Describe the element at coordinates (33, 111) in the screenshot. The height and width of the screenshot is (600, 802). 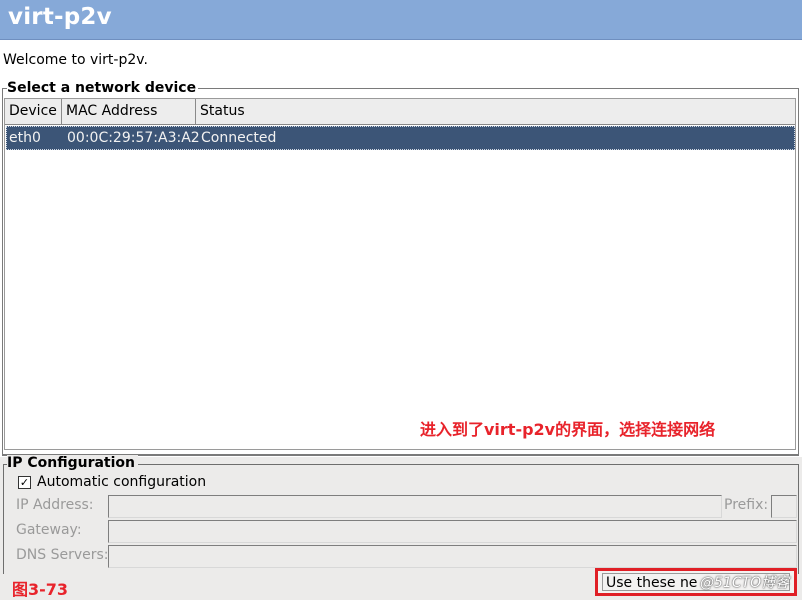
I see `column-header-device: Device` at that location.